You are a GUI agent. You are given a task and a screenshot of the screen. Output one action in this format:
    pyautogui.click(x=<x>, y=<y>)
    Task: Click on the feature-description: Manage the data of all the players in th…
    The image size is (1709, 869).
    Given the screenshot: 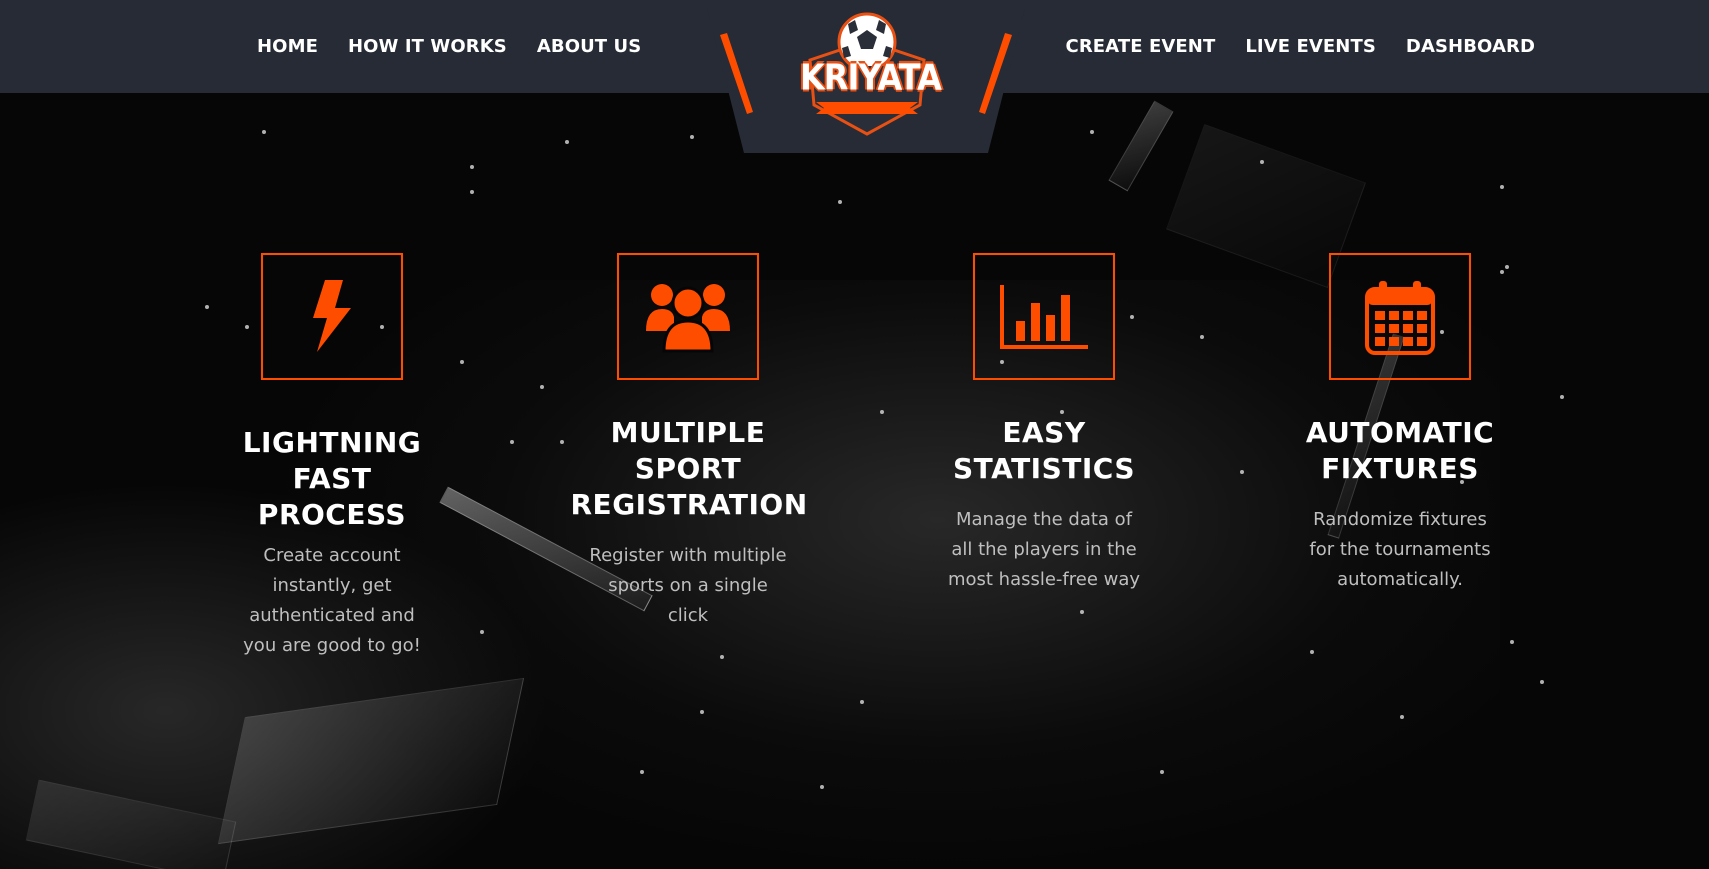 What is the action you would take?
    pyautogui.click(x=1044, y=549)
    